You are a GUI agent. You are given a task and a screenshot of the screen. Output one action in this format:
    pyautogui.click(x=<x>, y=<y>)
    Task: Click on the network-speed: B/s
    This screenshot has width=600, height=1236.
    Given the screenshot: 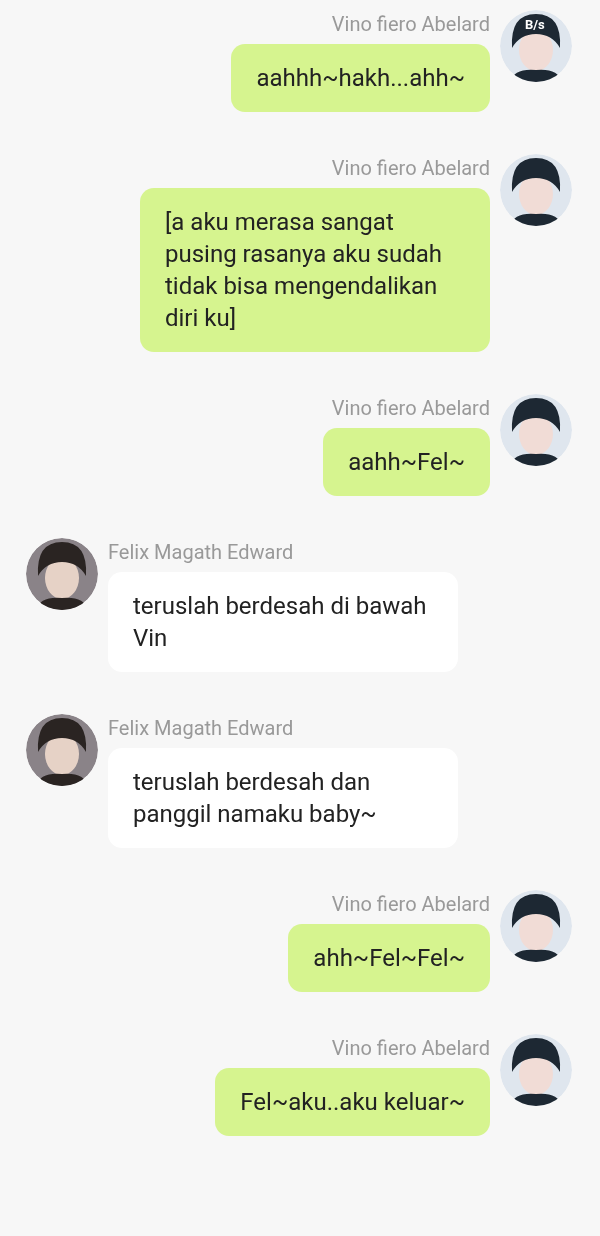 What is the action you would take?
    pyautogui.click(x=535, y=25)
    